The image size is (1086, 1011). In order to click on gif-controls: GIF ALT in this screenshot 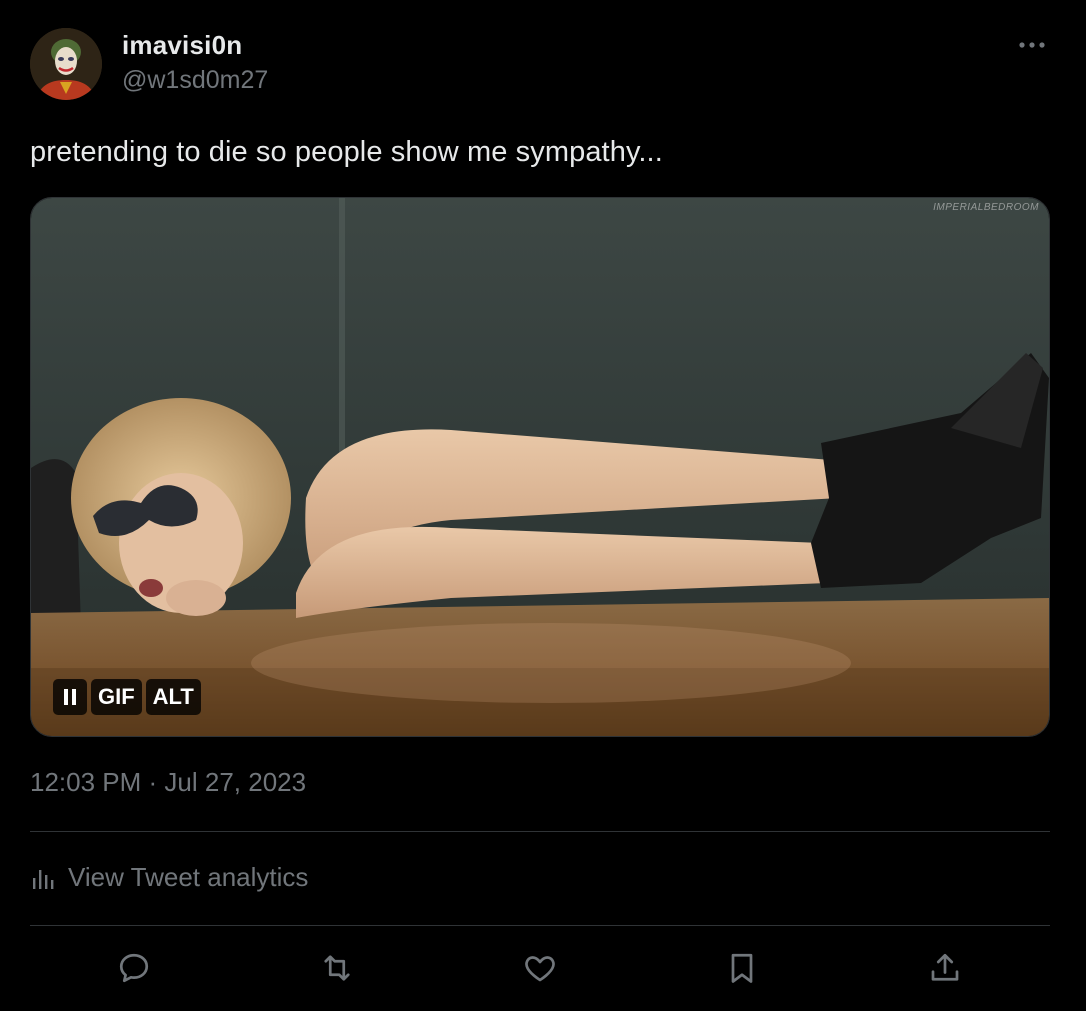, I will do `click(127, 697)`.